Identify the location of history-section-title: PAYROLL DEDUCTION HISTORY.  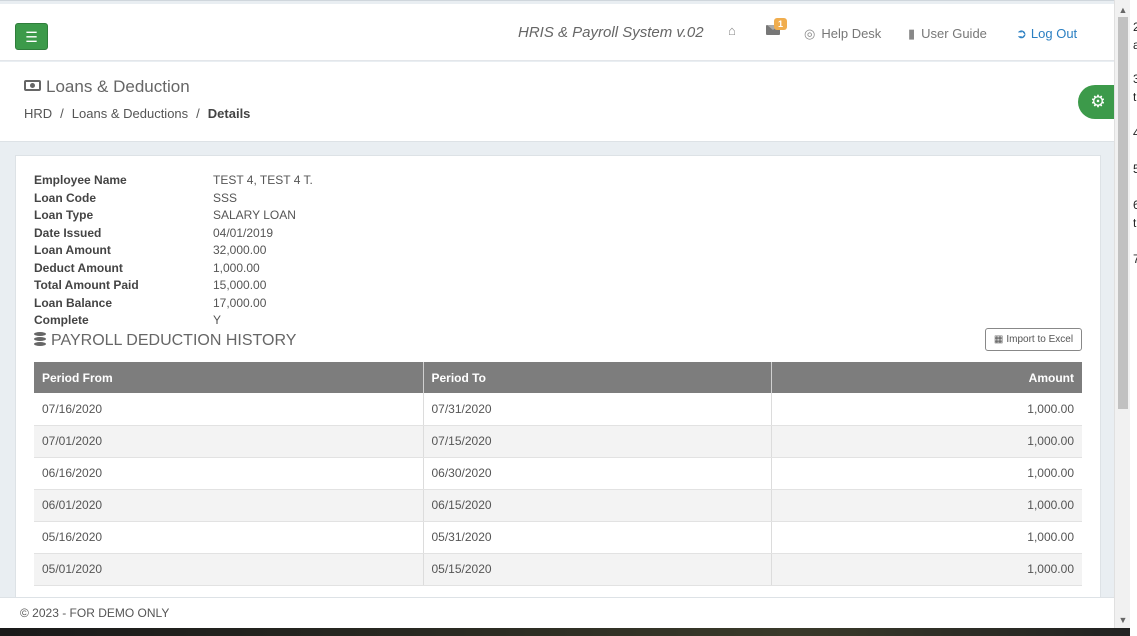
(165, 341).